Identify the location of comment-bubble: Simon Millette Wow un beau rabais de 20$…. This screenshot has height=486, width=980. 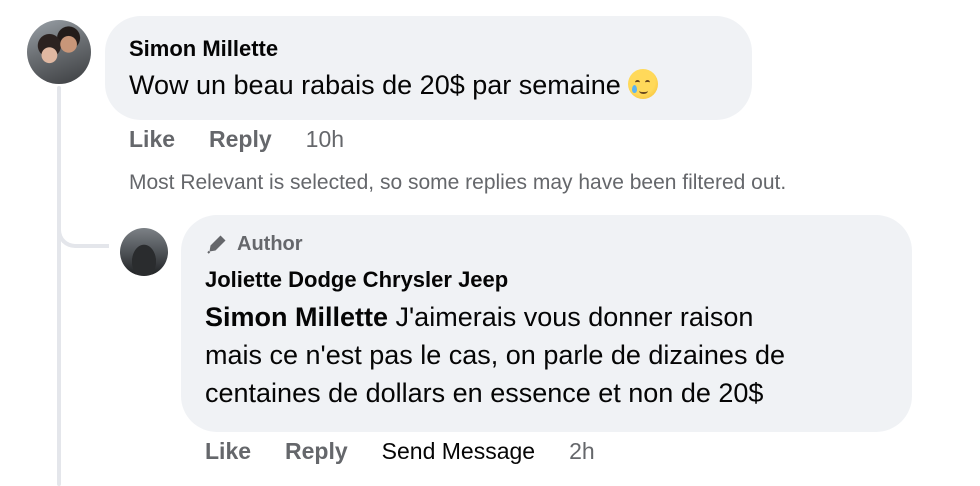
(428, 68).